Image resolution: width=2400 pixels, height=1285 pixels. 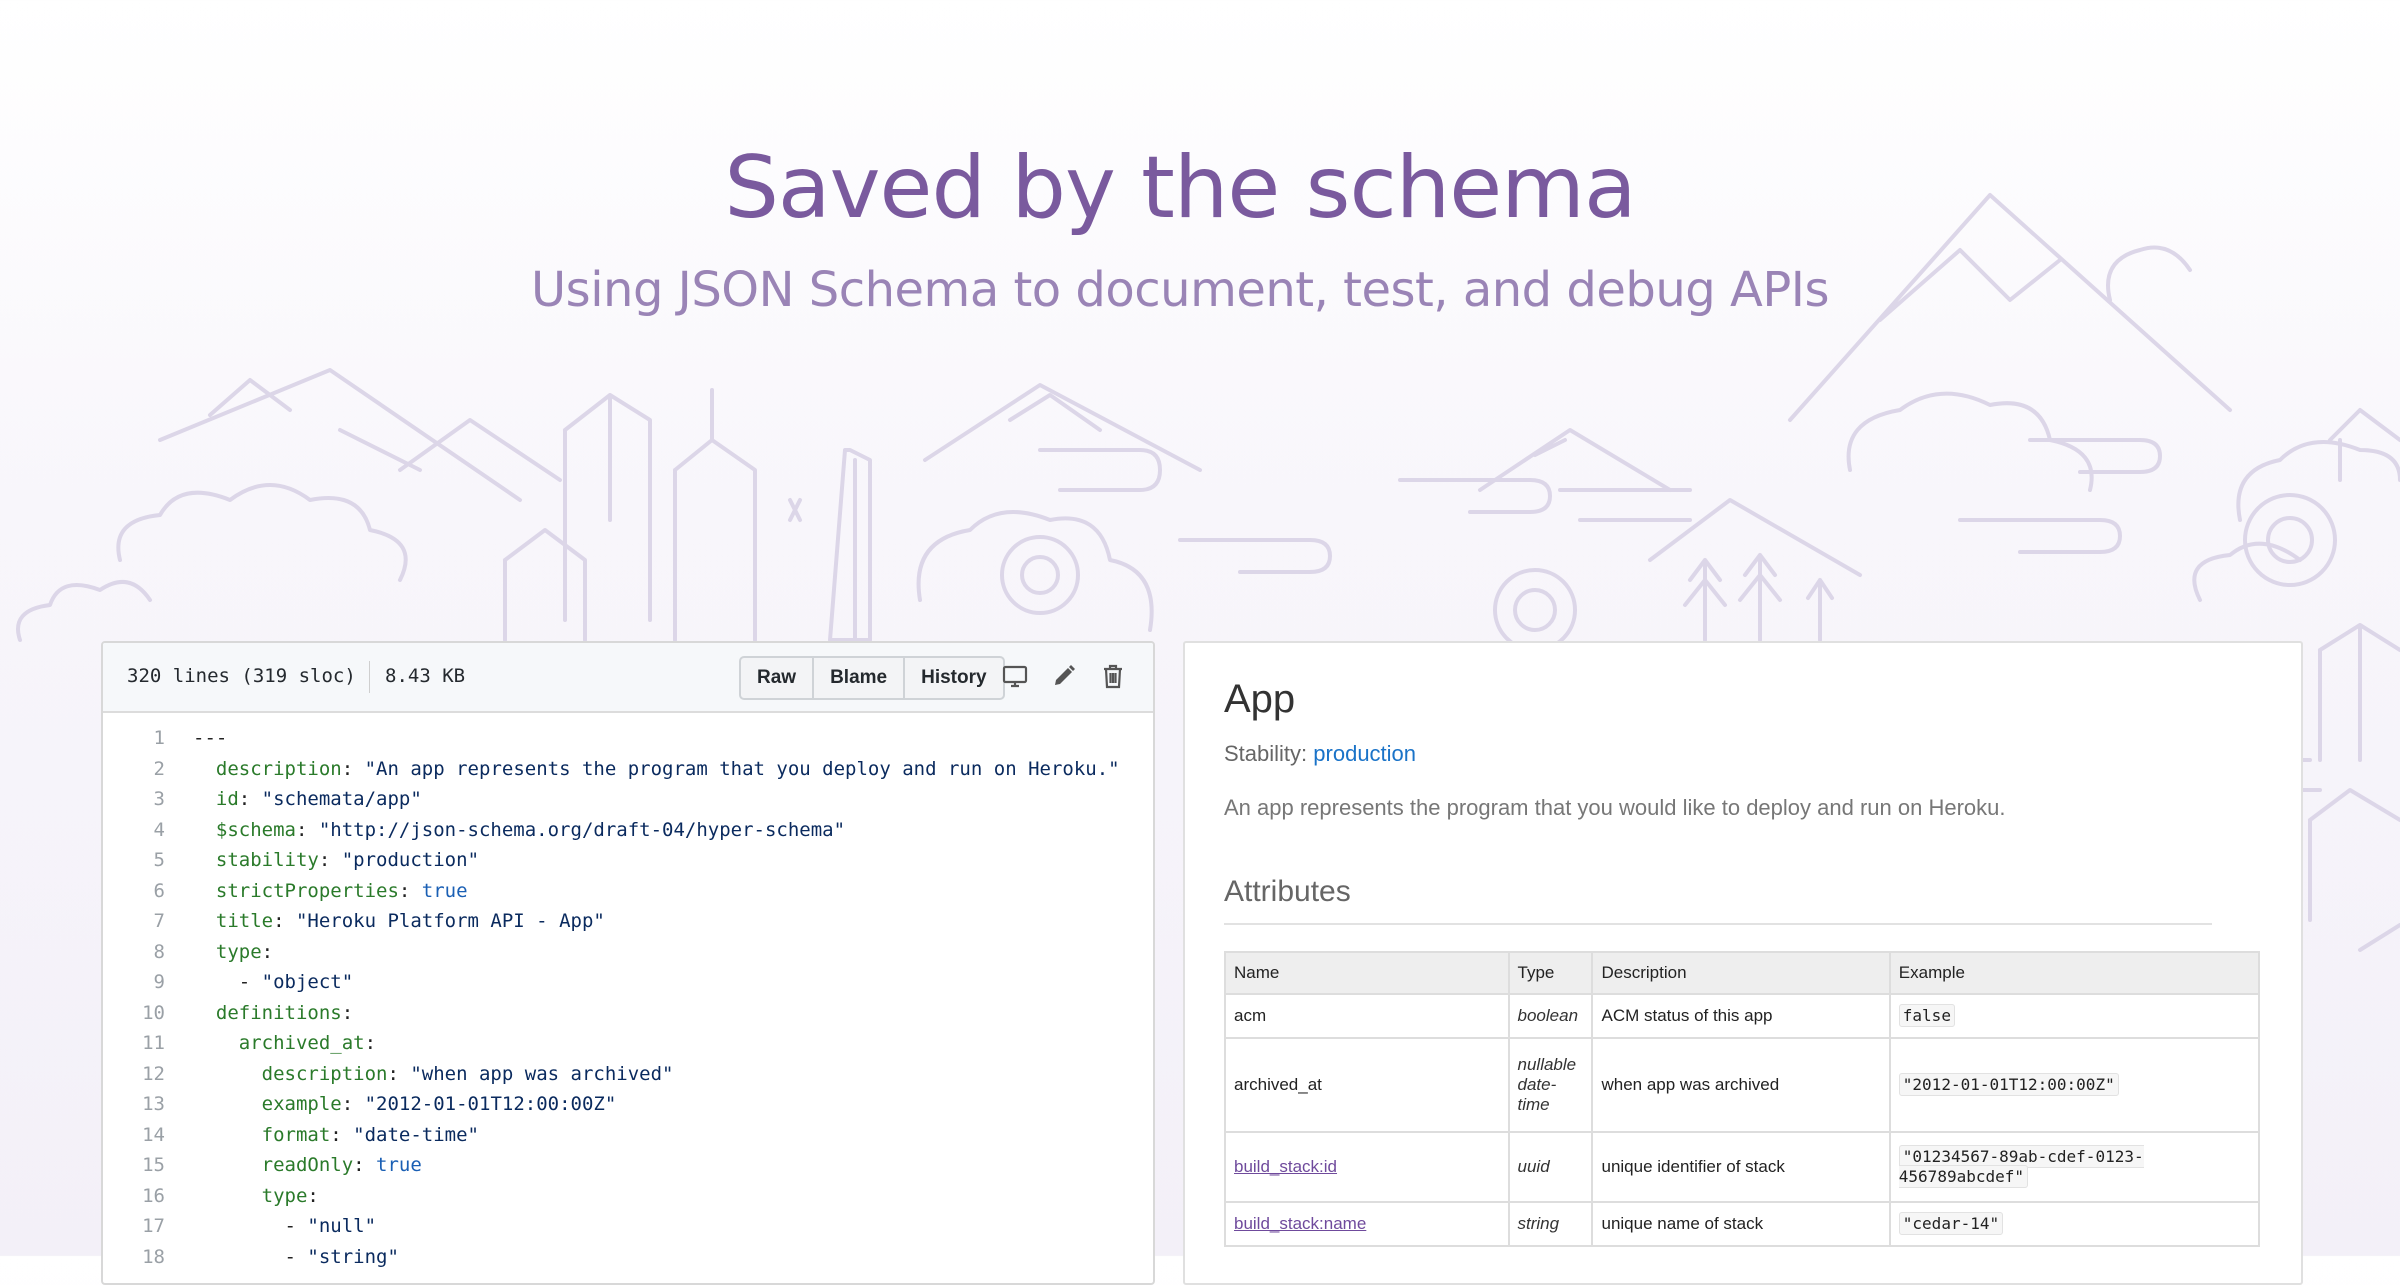 What do you see at coordinates (1250, 1015) in the screenshot?
I see `attr-name: acm` at bounding box center [1250, 1015].